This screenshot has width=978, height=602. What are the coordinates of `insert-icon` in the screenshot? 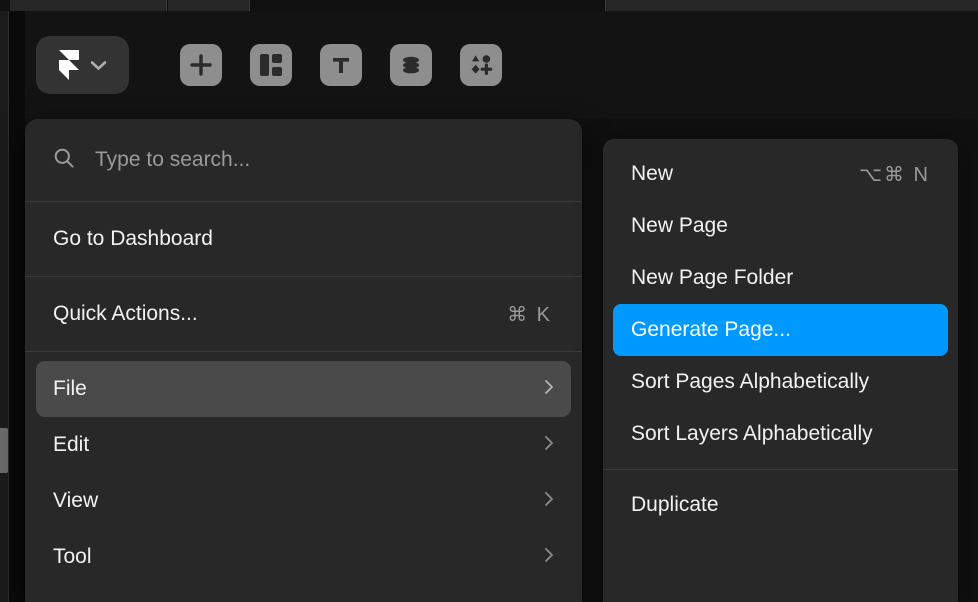 It's located at (201, 65).